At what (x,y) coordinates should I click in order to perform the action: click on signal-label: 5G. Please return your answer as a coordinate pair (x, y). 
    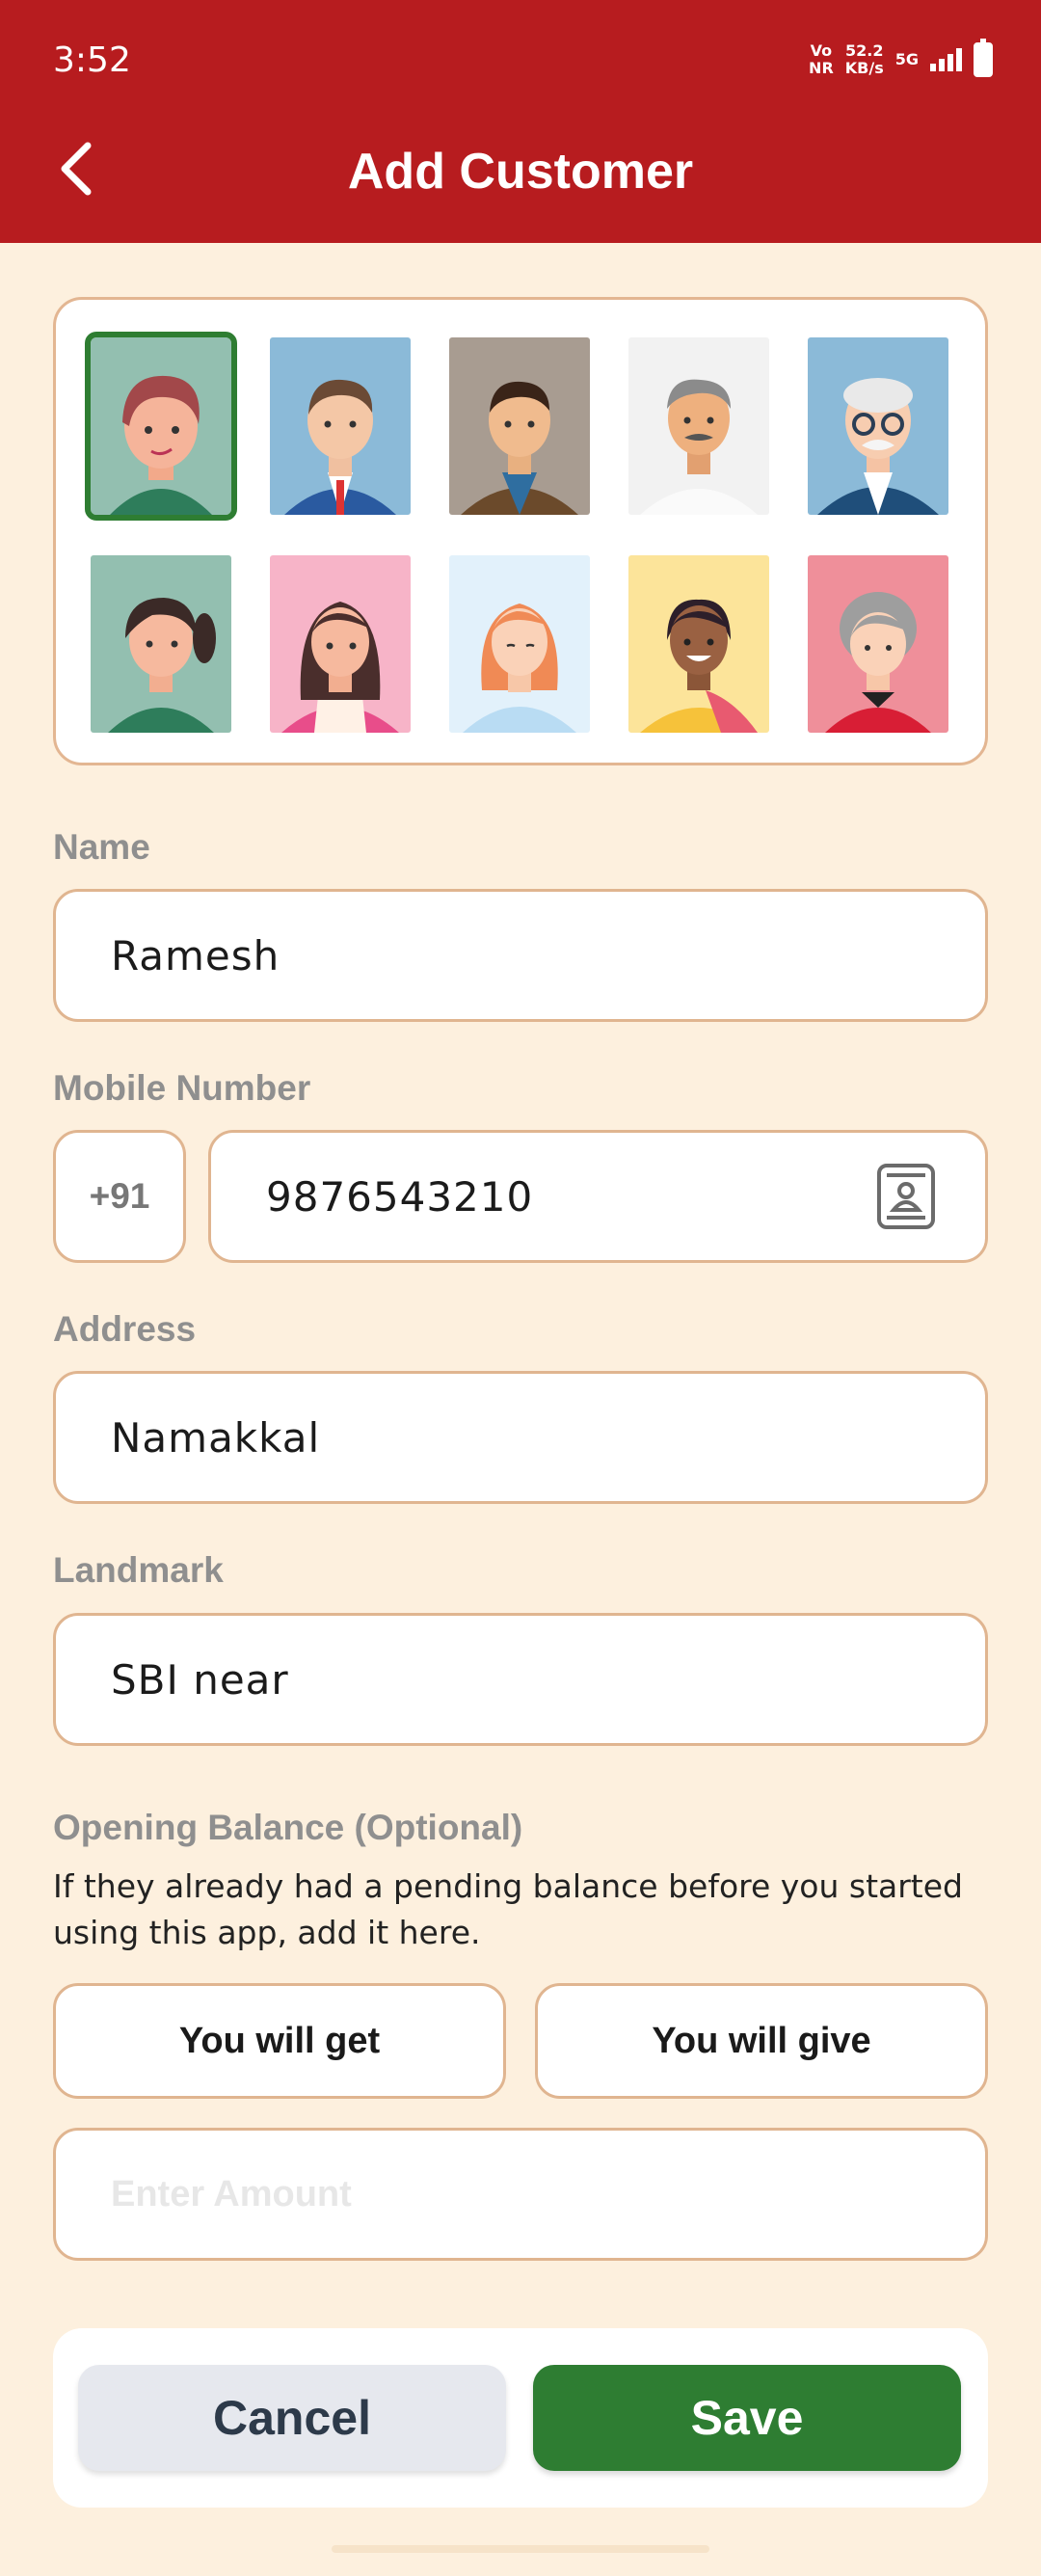
    Looking at the image, I should click on (906, 59).